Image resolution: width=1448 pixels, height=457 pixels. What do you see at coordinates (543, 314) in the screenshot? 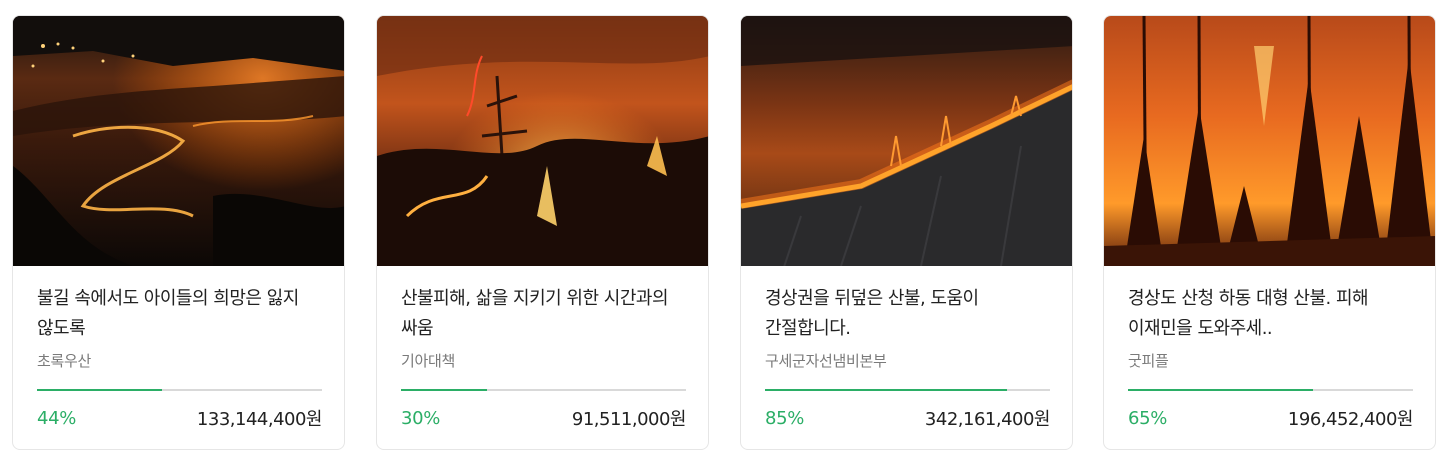
I see `campaign-title: 산불피해, 삶을 지키기 위한 시간과의 싸움` at bounding box center [543, 314].